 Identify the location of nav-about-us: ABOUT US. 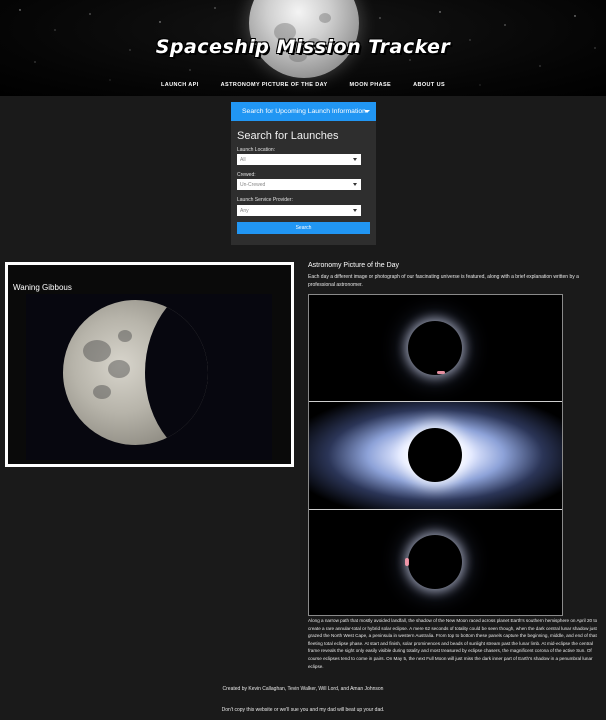
(429, 85).